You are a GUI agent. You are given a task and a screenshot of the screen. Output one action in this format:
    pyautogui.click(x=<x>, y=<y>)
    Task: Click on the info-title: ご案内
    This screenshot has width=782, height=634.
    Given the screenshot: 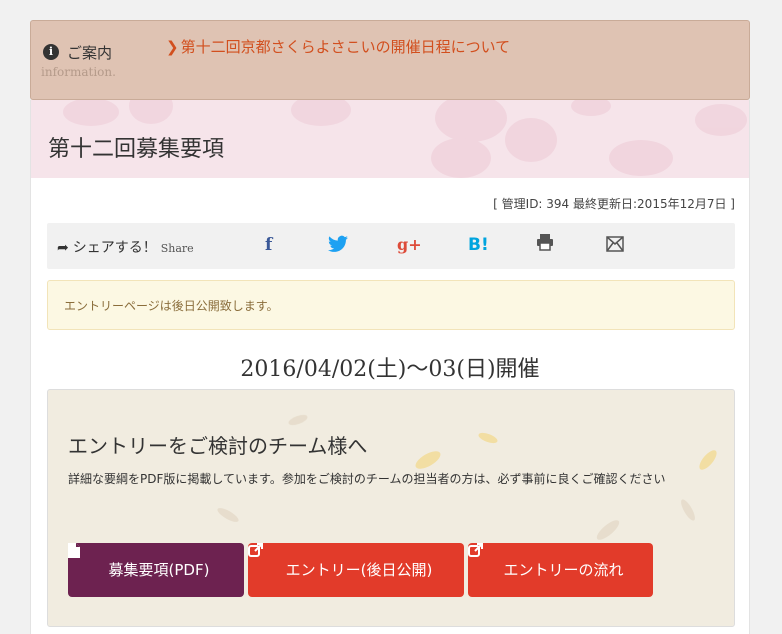 What is the action you would take?
    pyautogui.click(x=90, y=53)
    